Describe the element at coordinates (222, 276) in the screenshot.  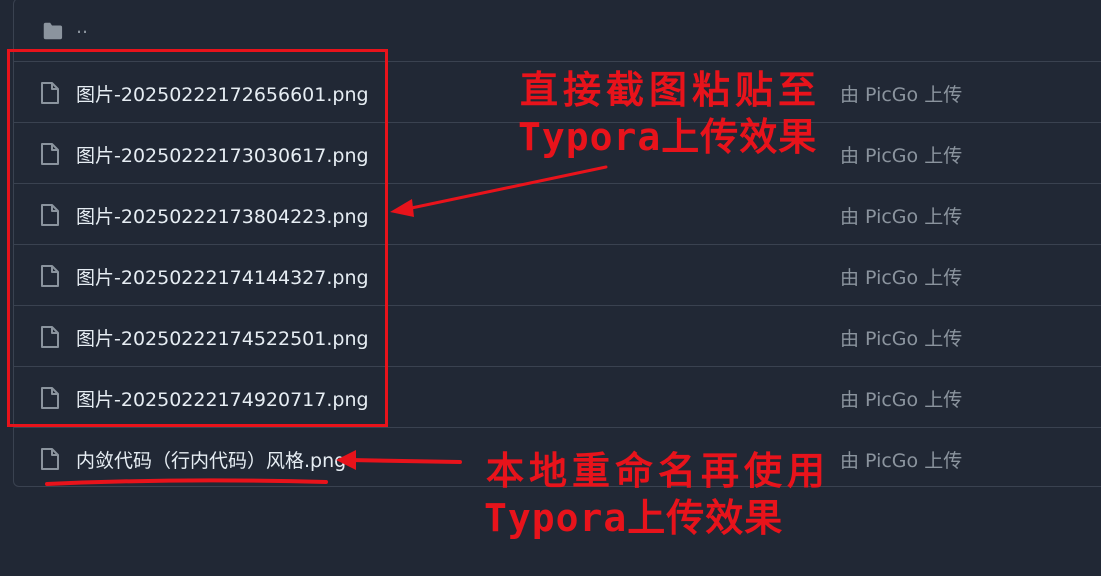
I see `file-name-link: 图片-20250222174144327.png` at that location.